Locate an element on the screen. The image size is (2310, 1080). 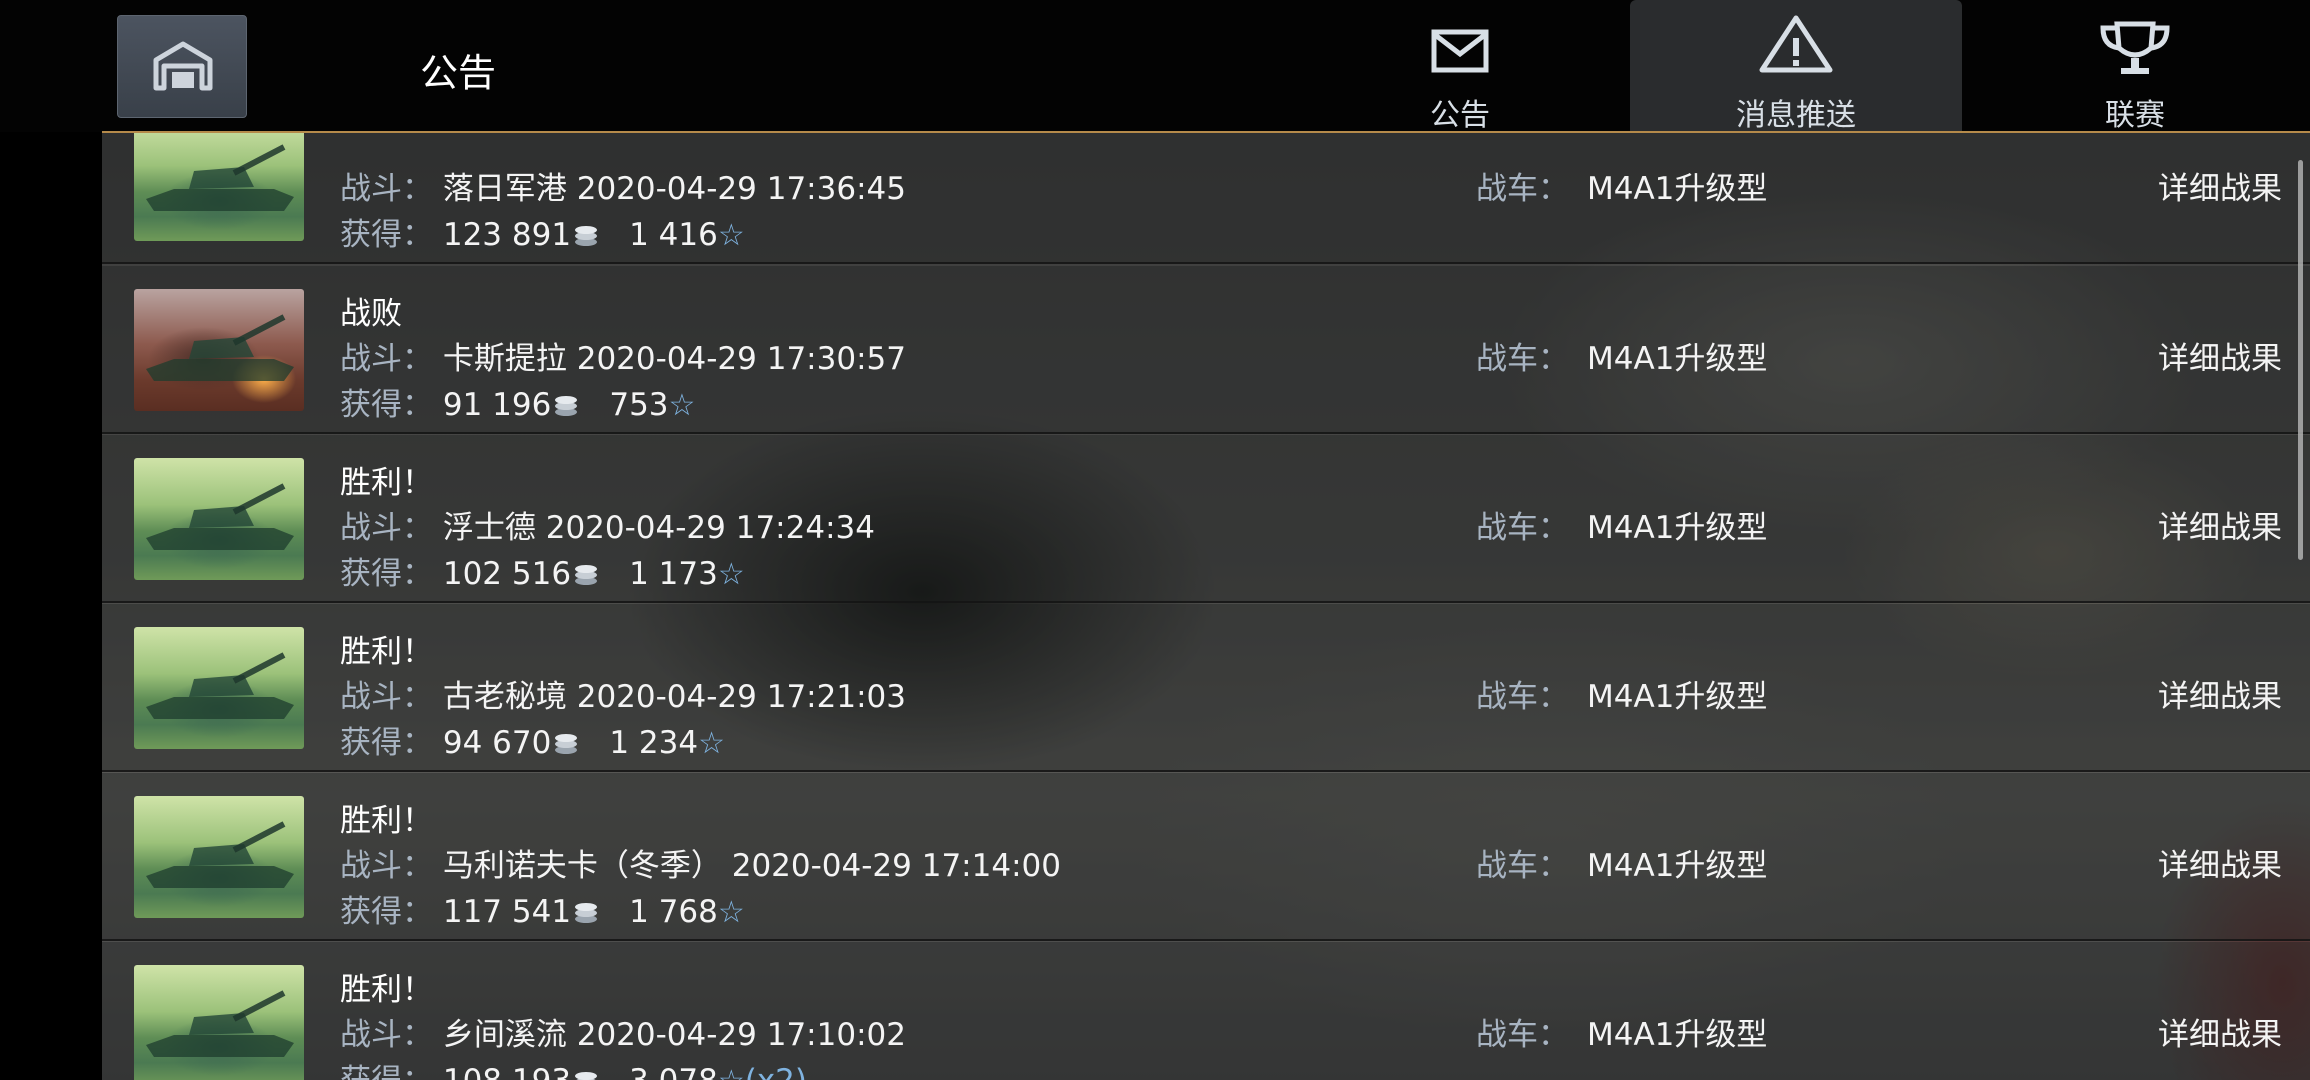
earnings-line: 获得： 91 196 753☆ is located at coordinates (517, 401).